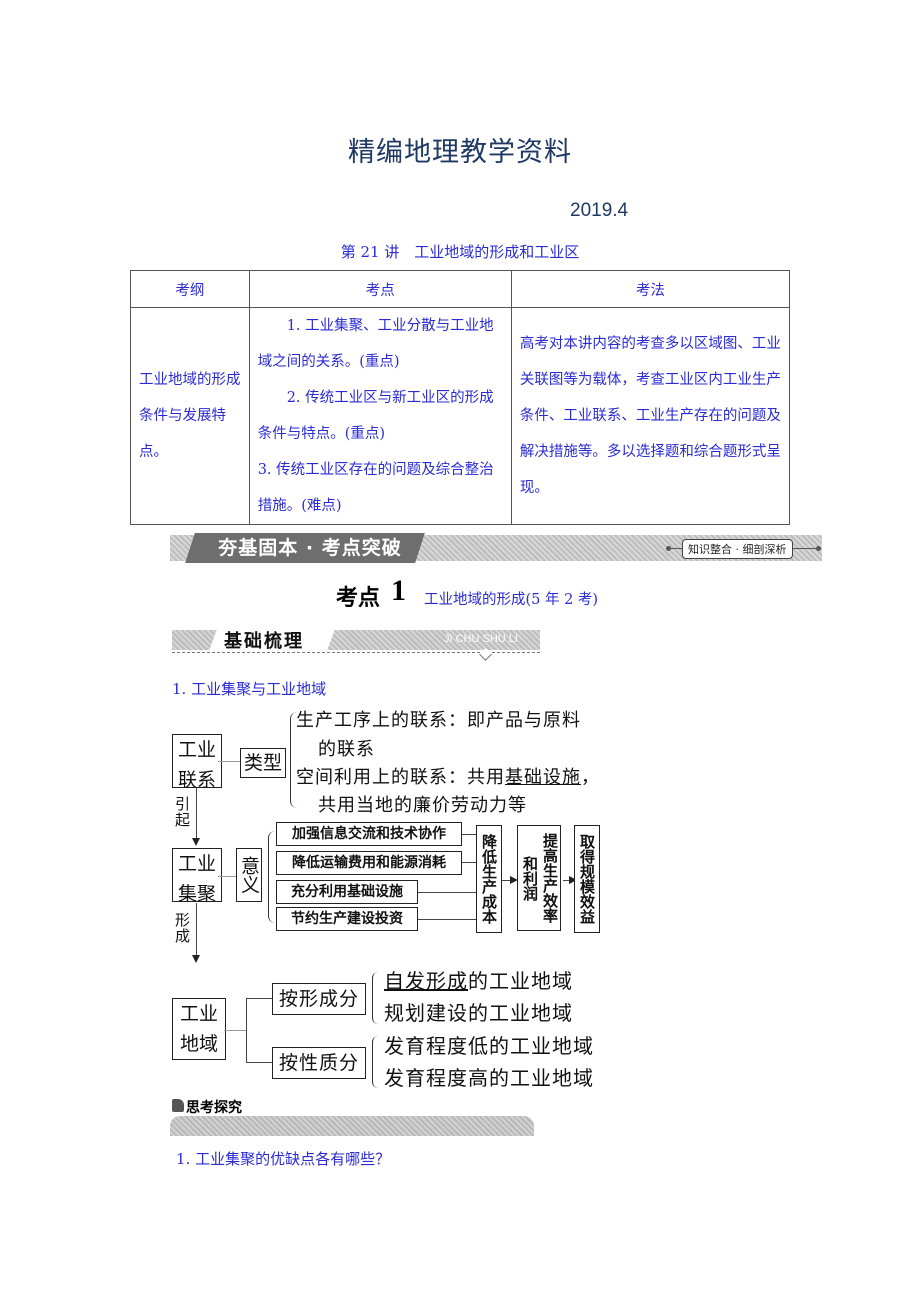  I want to click on header-method: 考法, so click(650, 289).